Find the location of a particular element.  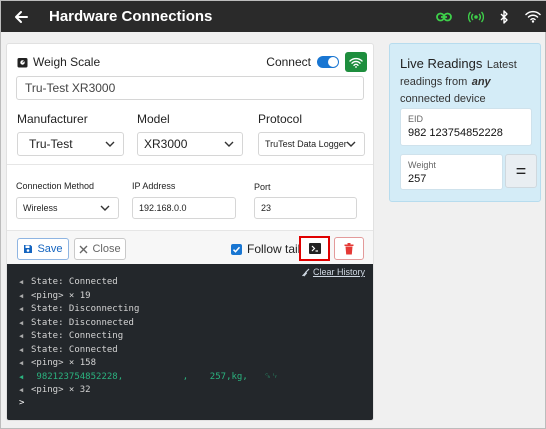

trash-icon is located at coordinates (349, 248).